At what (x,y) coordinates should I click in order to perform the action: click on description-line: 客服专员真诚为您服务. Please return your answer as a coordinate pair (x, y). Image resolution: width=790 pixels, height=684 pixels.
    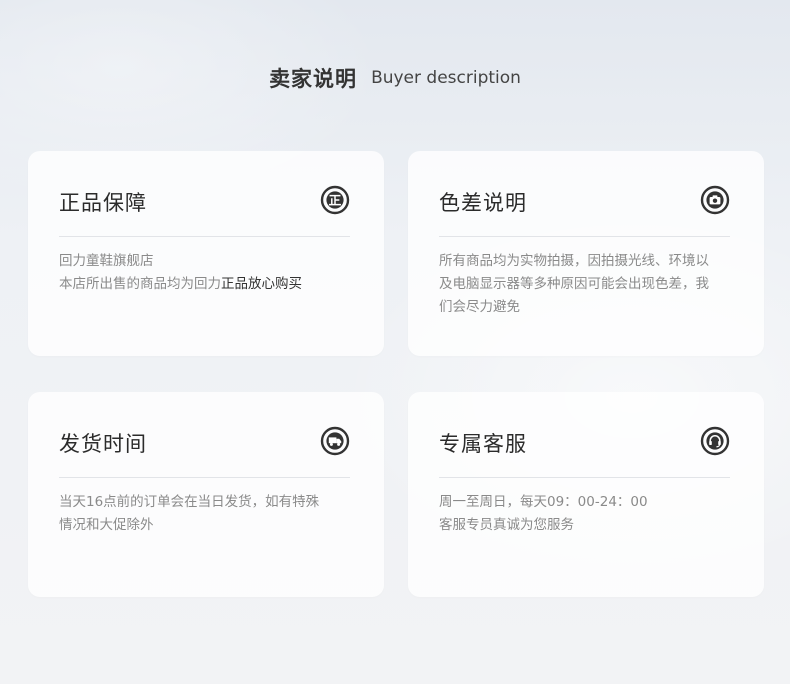
    Looking at the image, I should click on (506, 525).